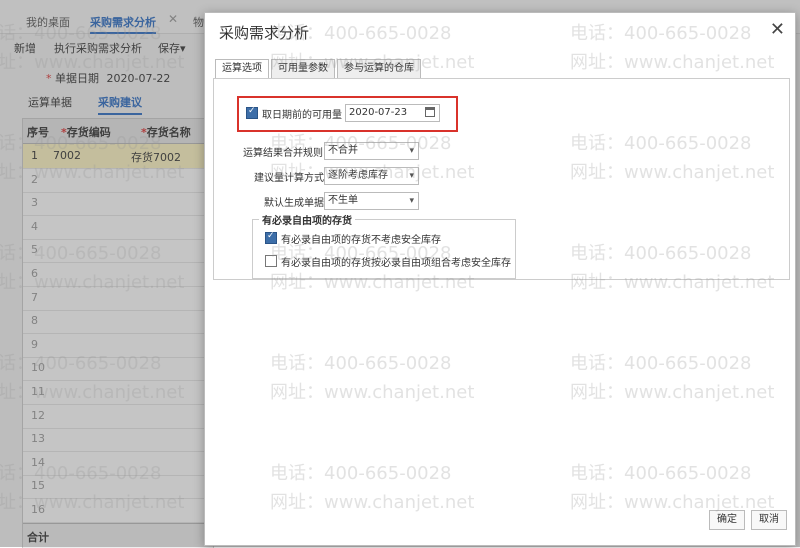 This screenshot has height=548, width=800. Describe the element at coordinates (430, 112) in the screenshot. I see `calendar-icon` at that location.